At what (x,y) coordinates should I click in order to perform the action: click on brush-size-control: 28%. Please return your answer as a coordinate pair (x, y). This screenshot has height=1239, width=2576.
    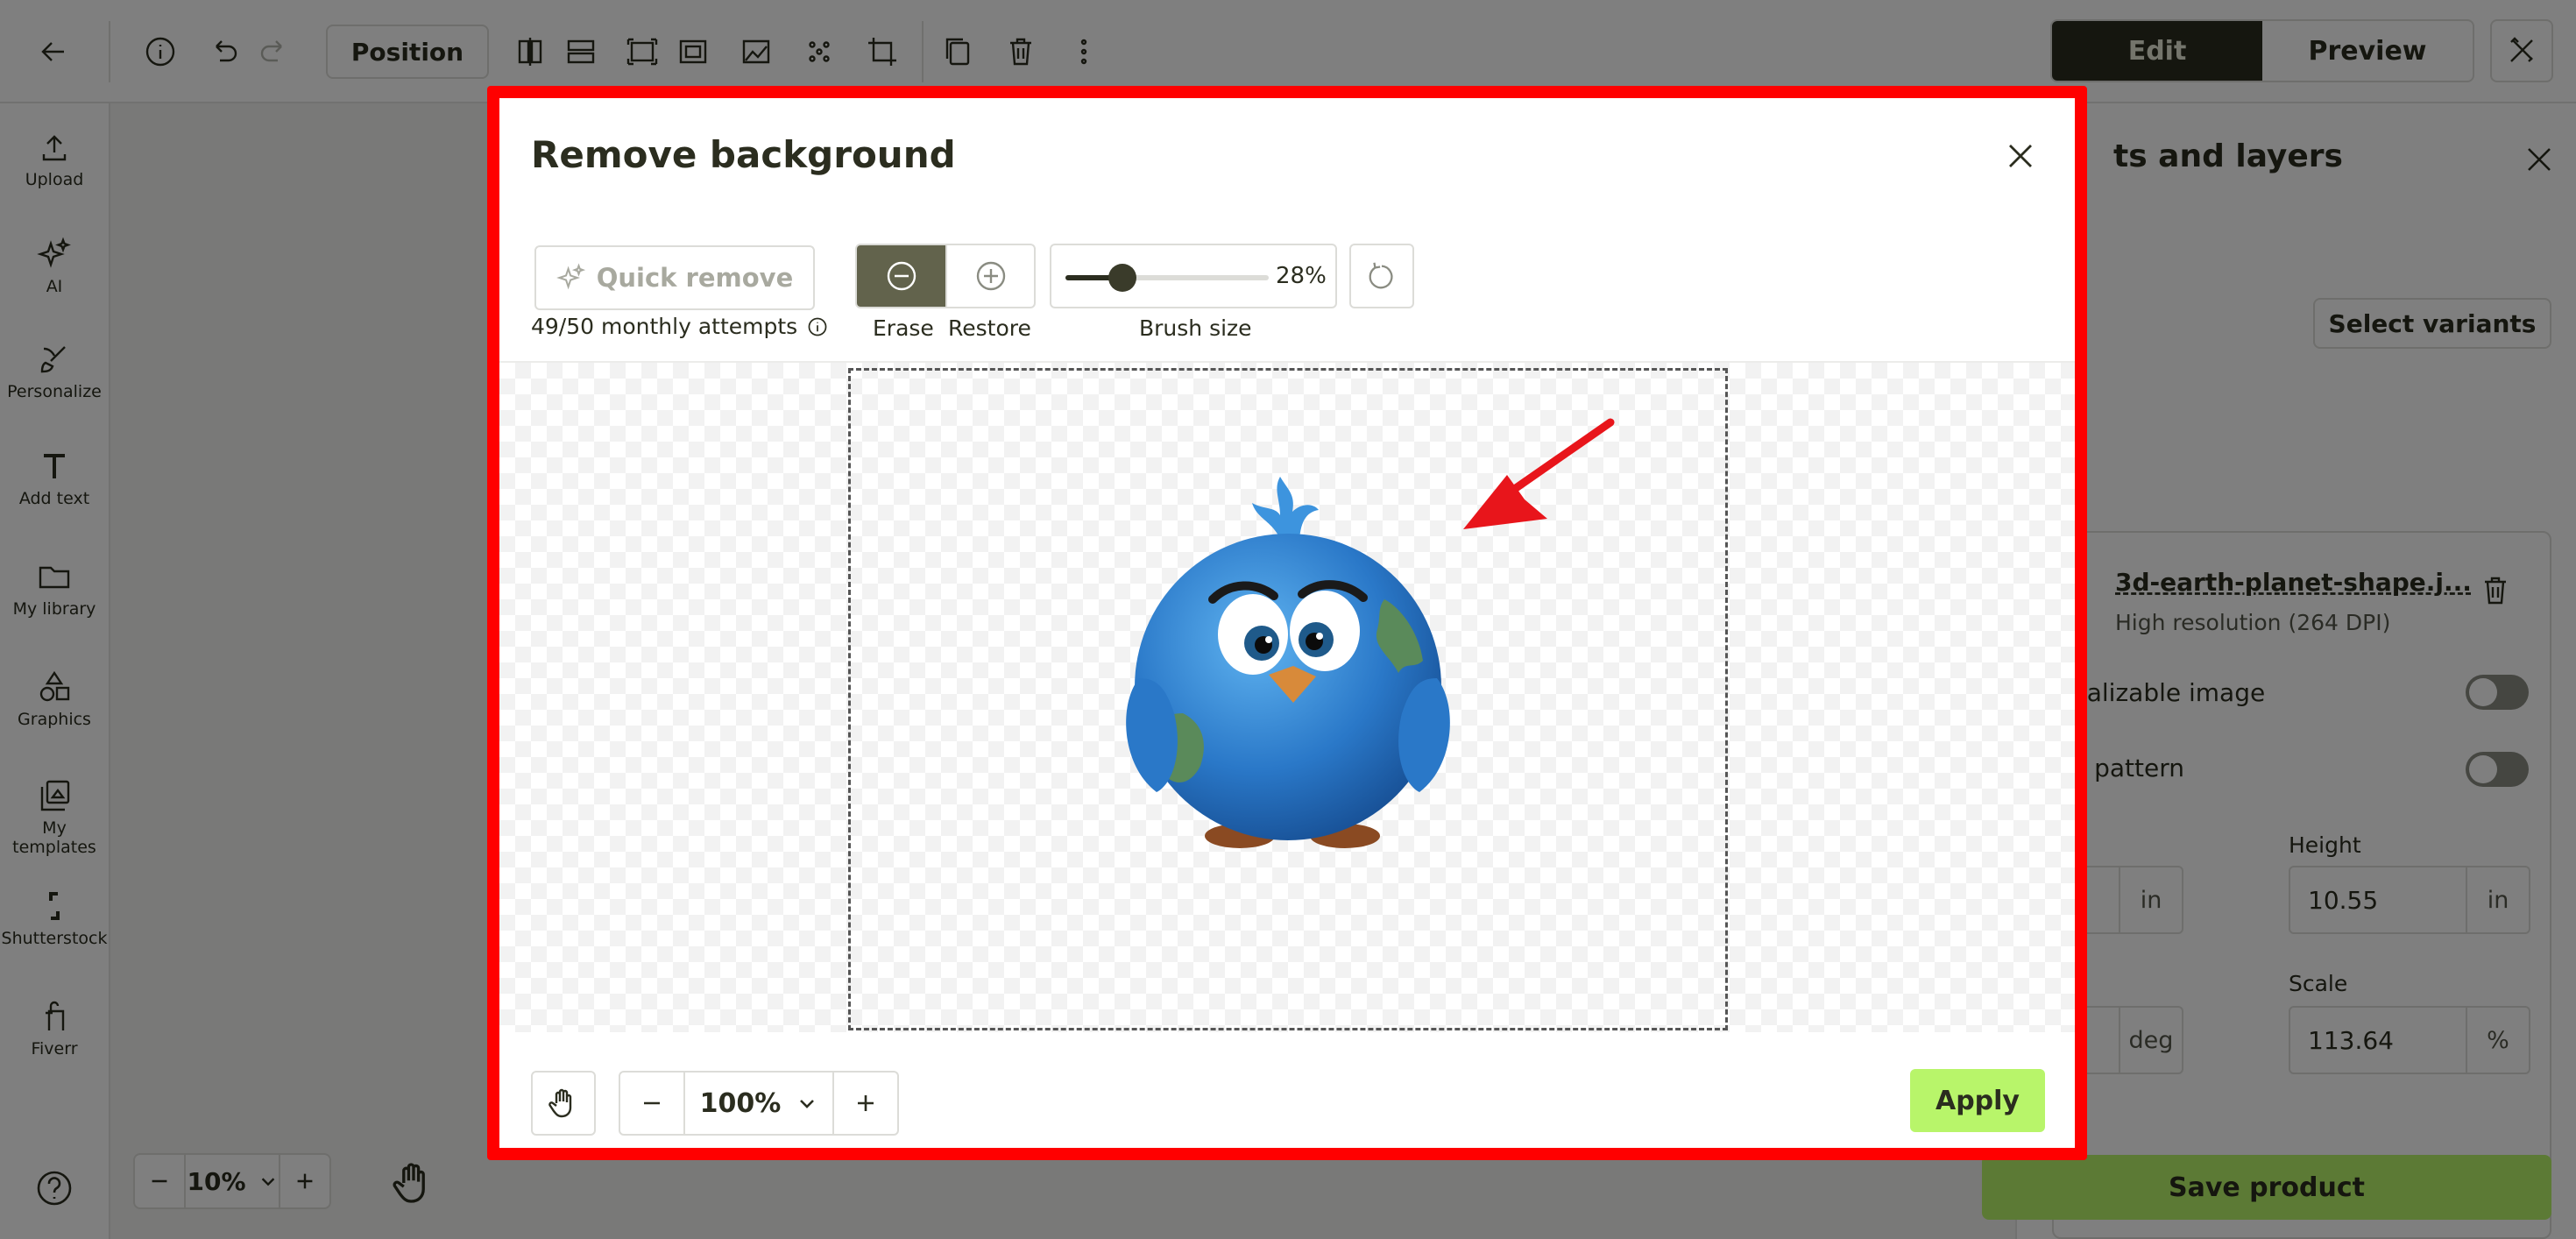
    Looking at the image, I should click on (1193, 276).